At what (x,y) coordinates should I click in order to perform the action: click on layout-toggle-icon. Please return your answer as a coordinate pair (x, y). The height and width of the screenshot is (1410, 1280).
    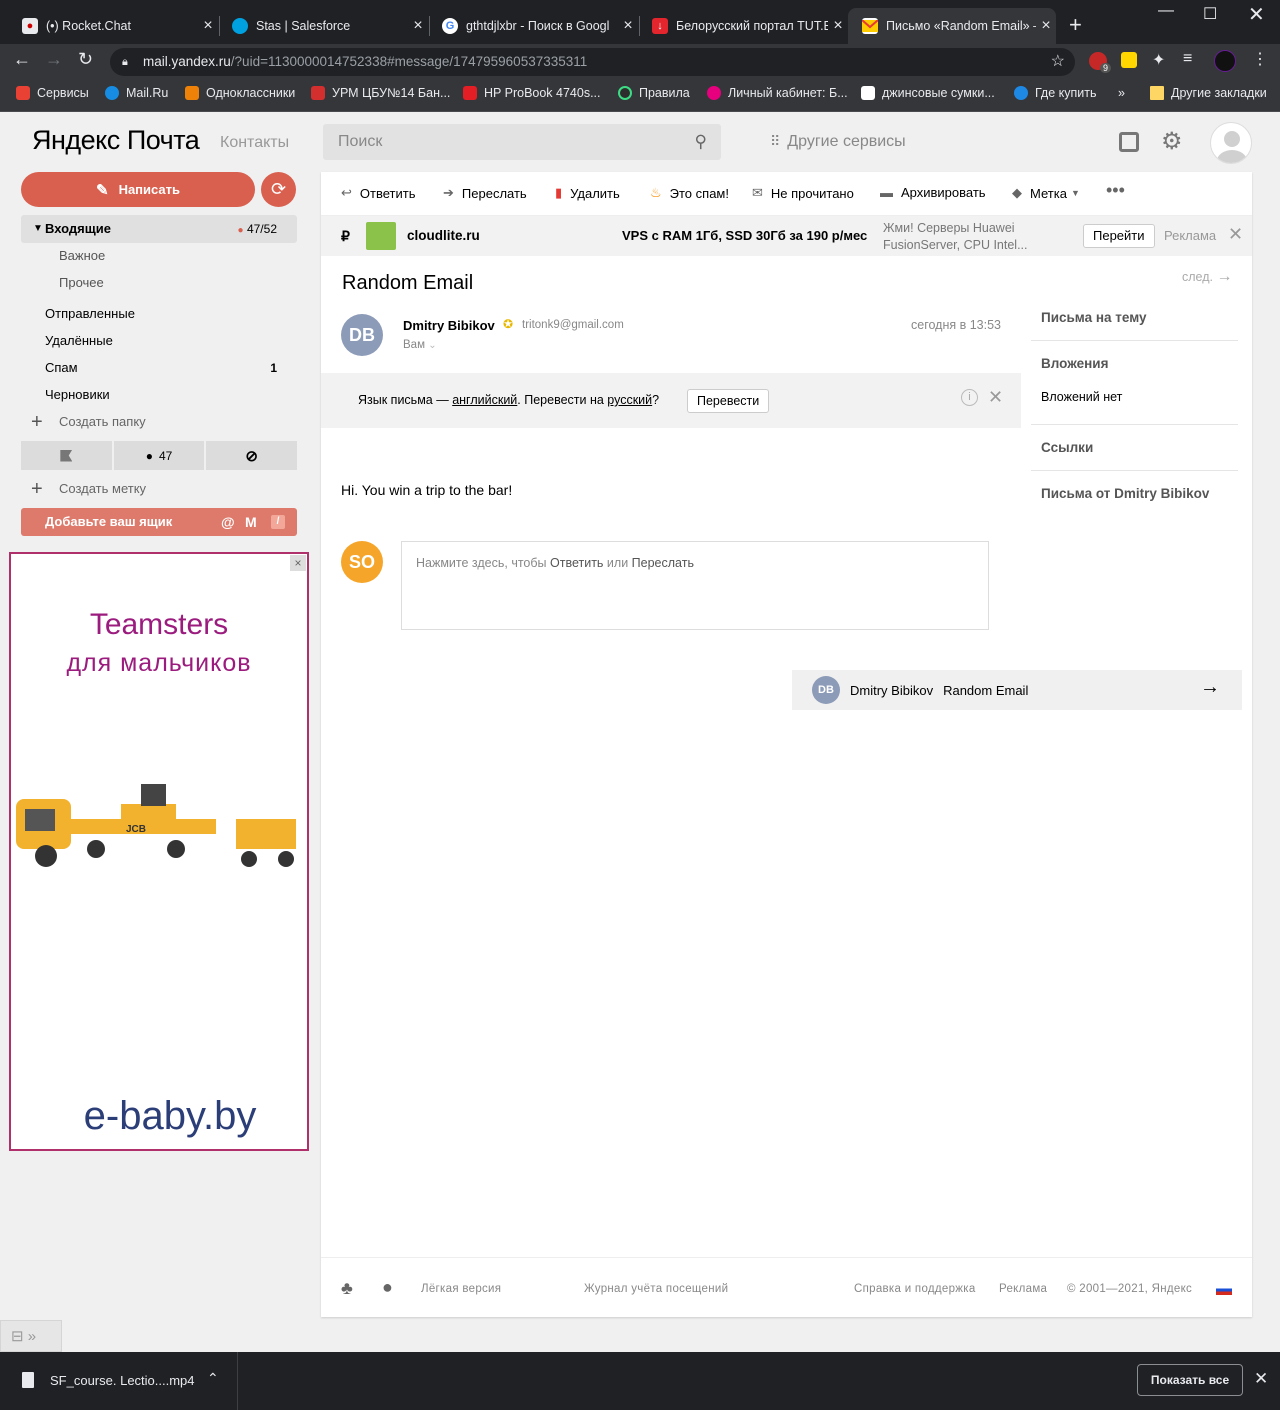
    Looking at the image, I should click on (1129, 142).